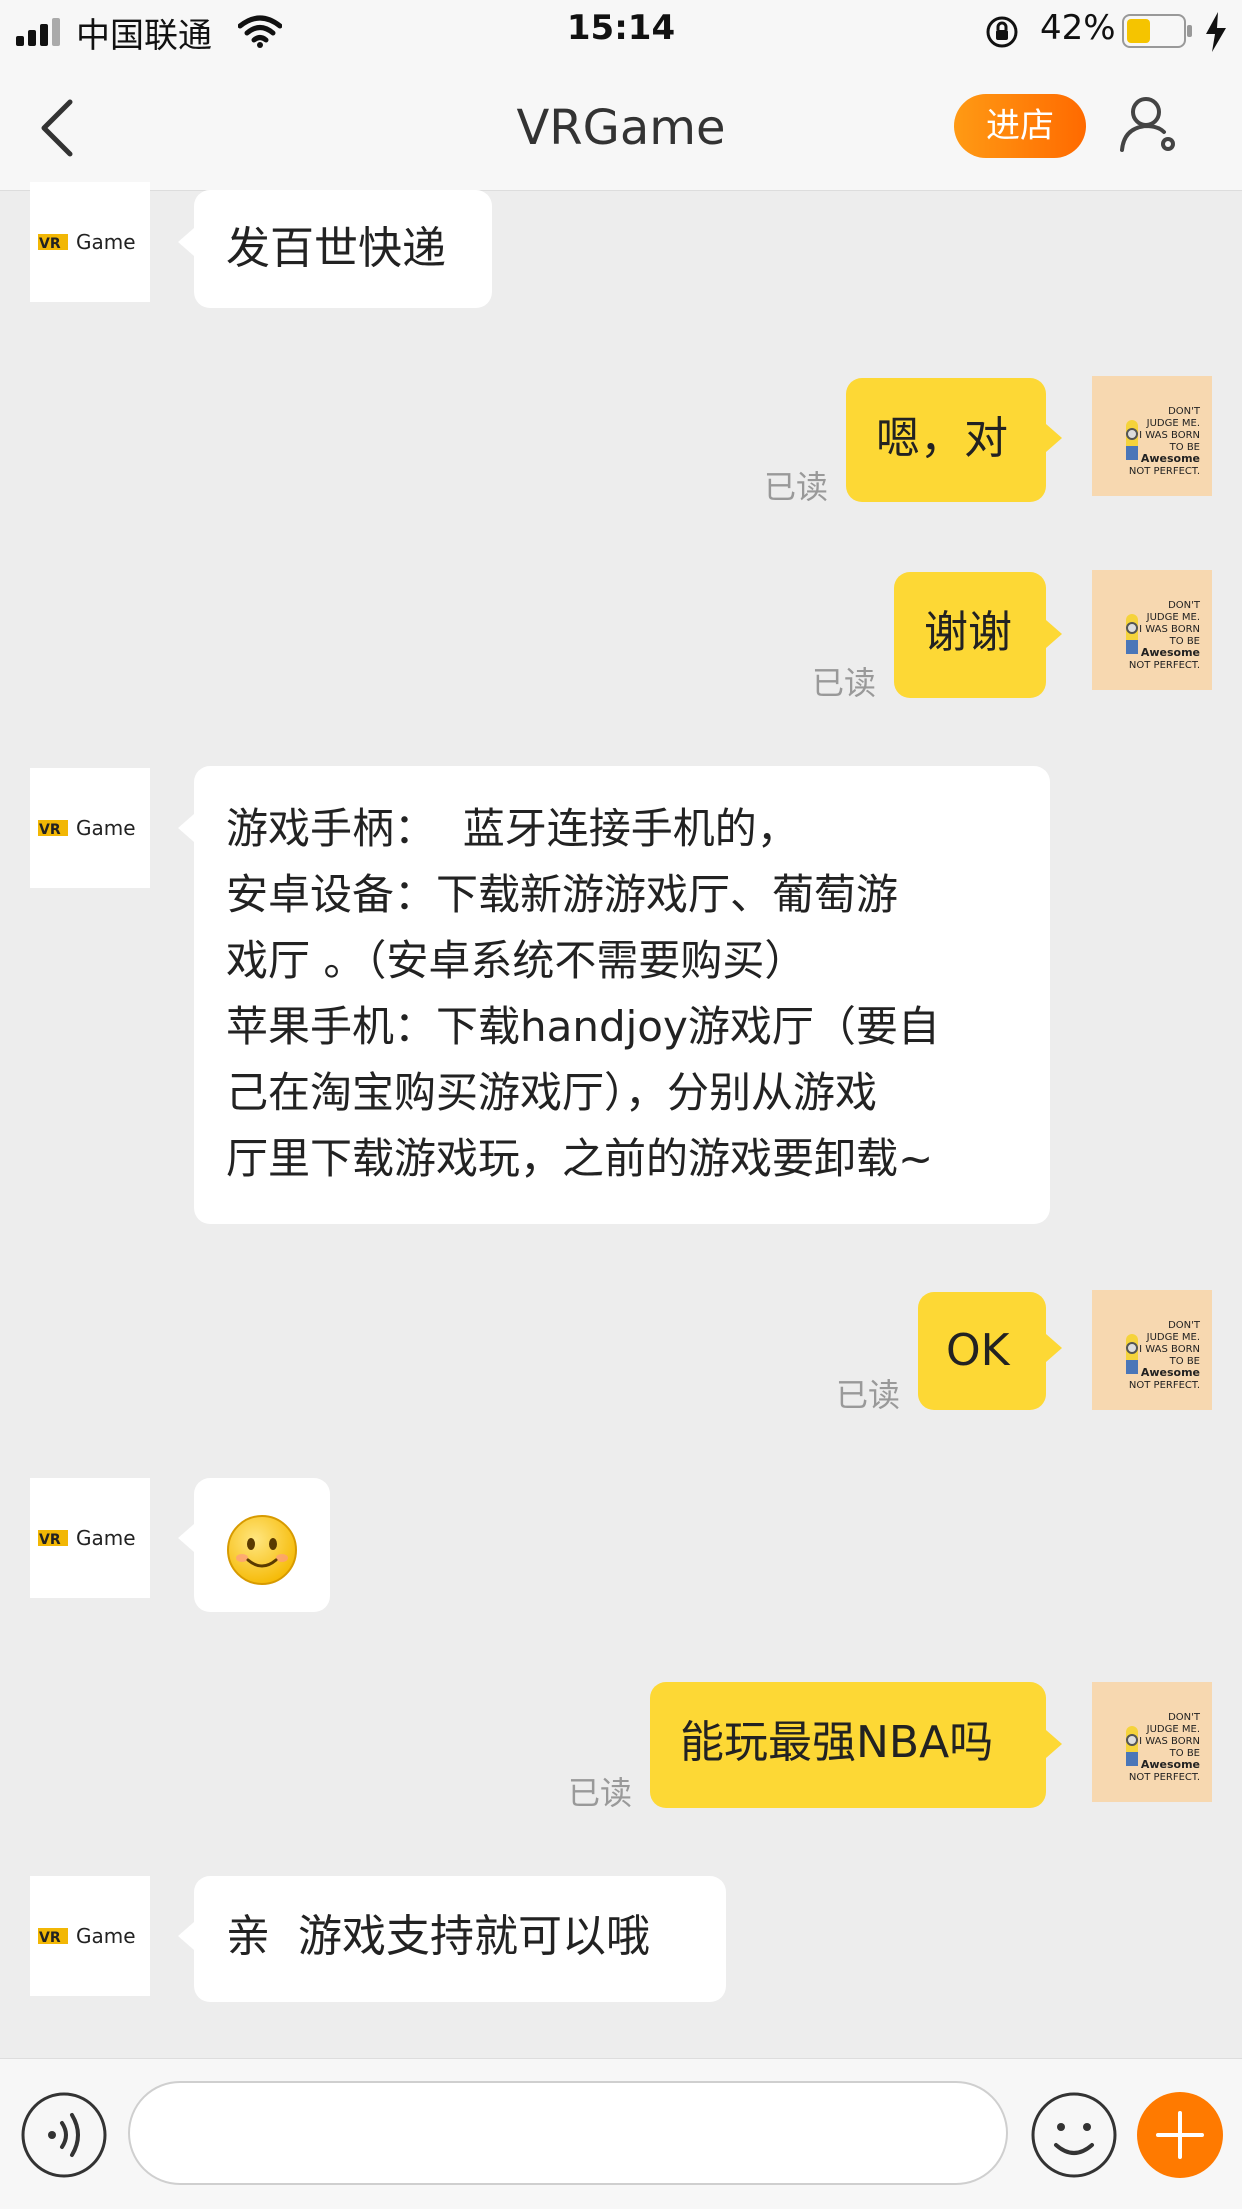 This screenshot has height=2209, width=1242. What do you see at coordinates (1020, 126) in the screenshot?
I see `enter-shop-button: 进店` at bounding box center [1020, 126].